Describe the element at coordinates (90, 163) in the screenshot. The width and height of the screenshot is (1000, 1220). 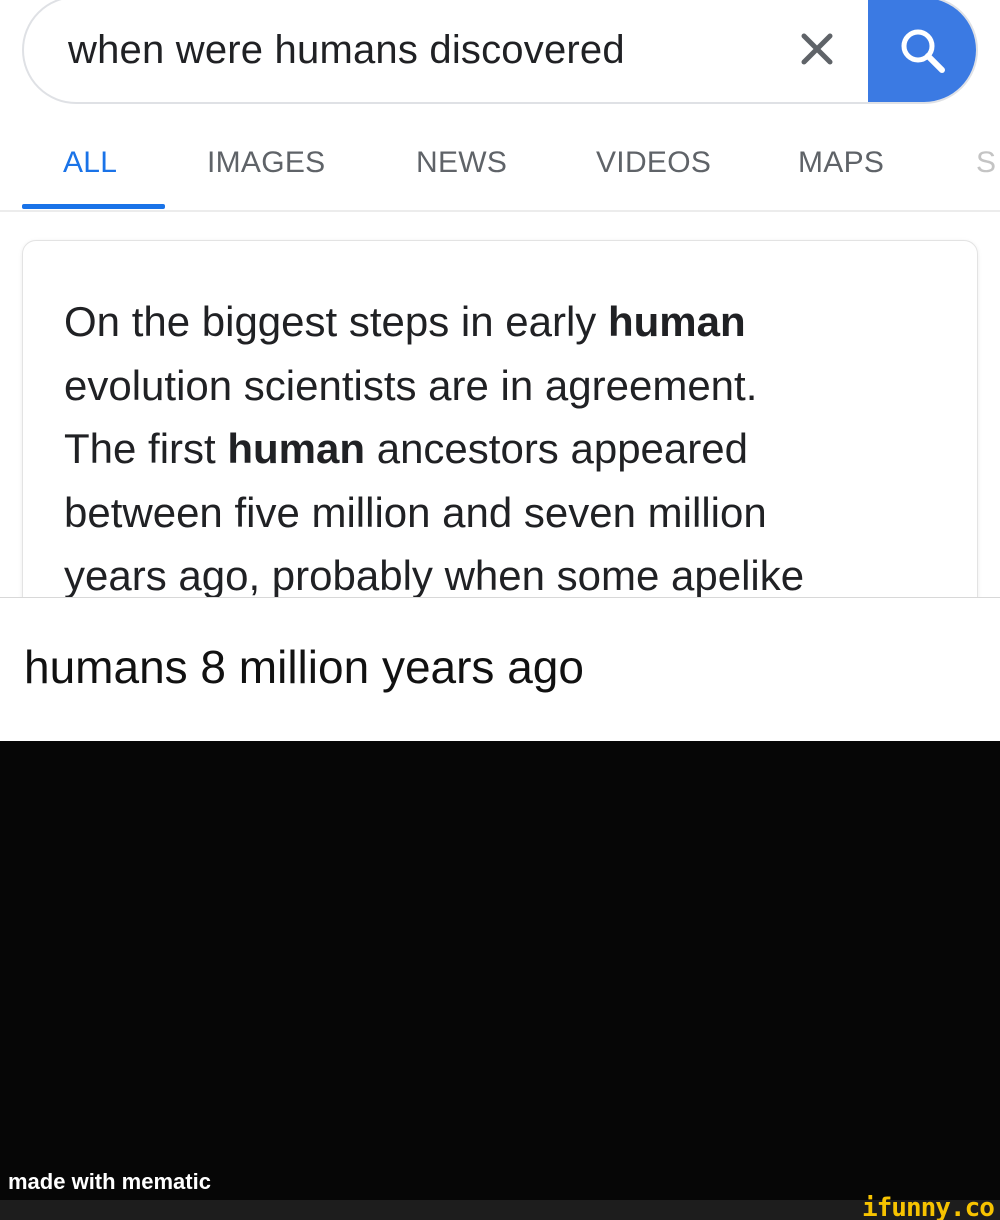
I see `tab-all: ALL` at that location.